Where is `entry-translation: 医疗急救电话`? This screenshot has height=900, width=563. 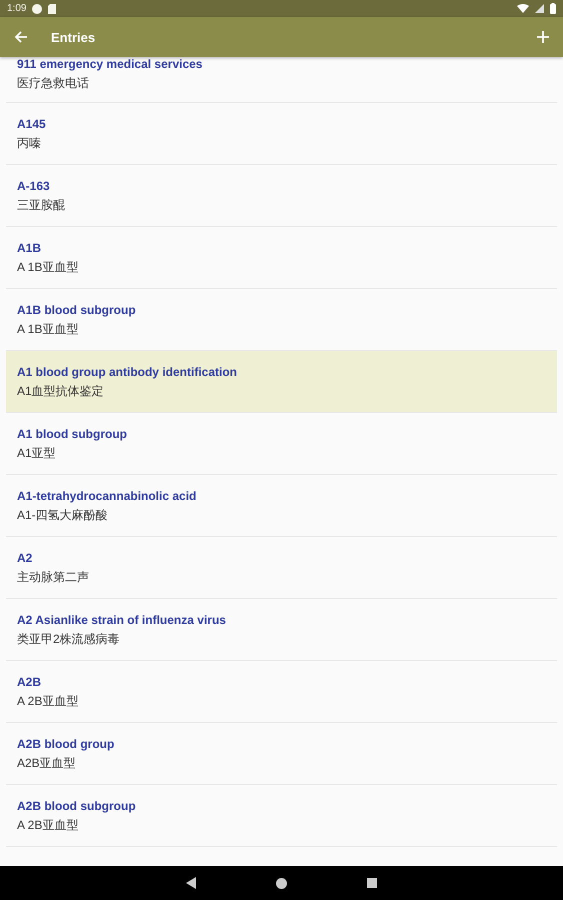
entry-translation: 医疗急救电话 is located at coordinates (53, 83).